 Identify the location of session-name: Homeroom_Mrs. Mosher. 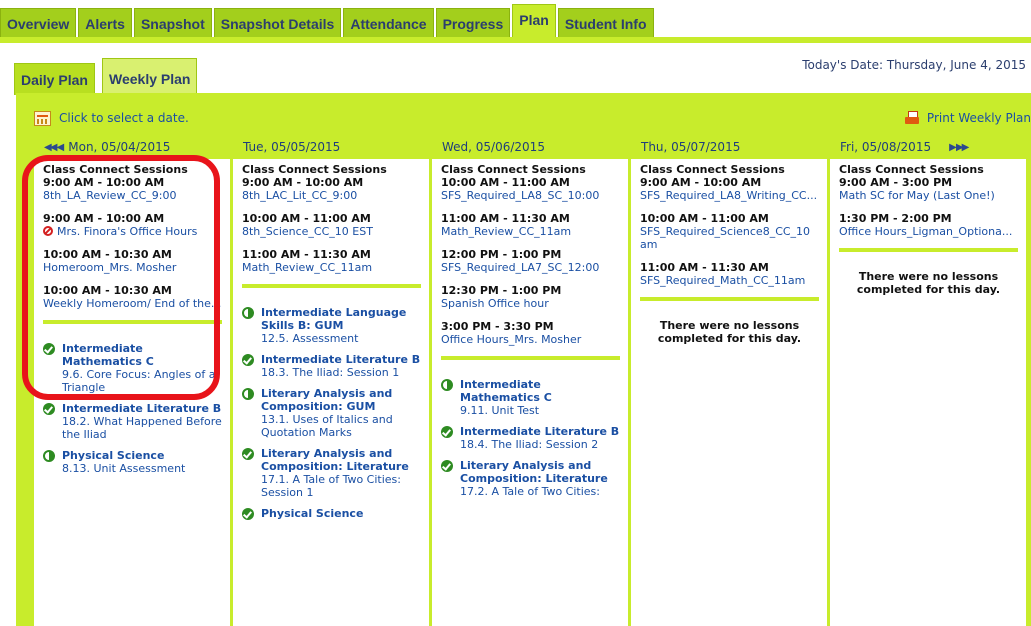
(109, 267).